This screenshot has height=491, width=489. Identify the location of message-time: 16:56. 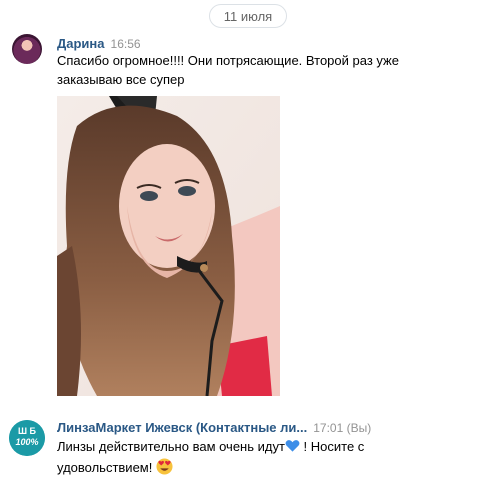
(125, 44).